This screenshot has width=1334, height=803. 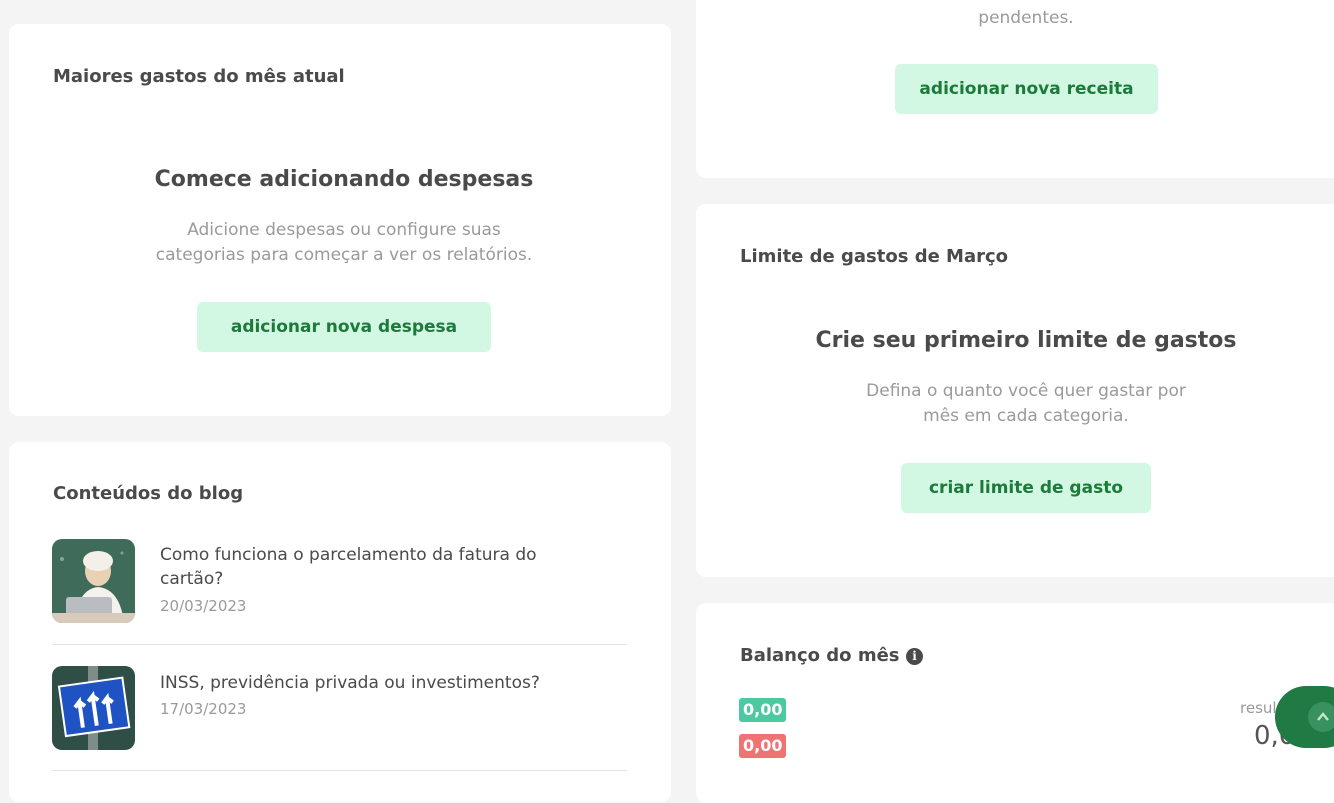 I want to click on income-card: pendentes. adicionar nova receita, so click(x=1015, y=89).